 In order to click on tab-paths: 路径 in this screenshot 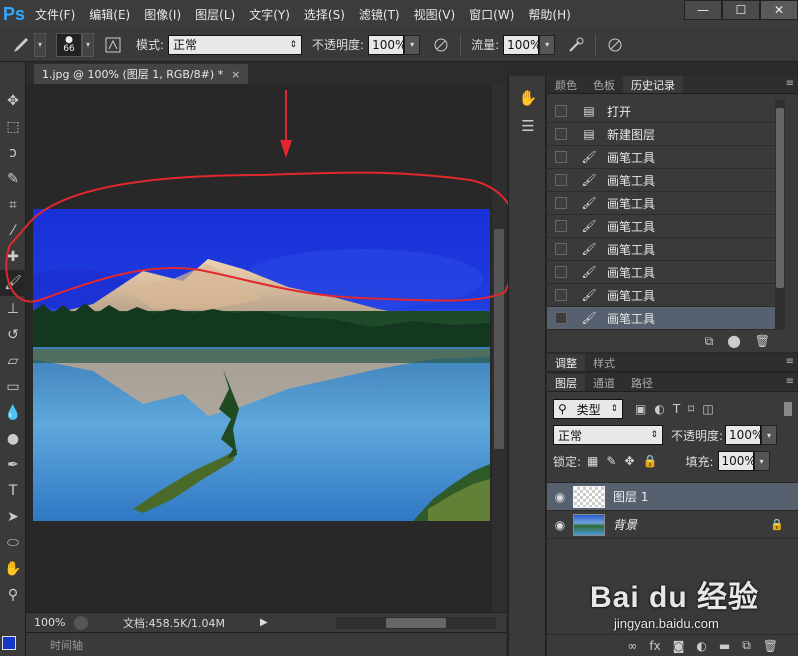, I will do `click(642, 382)`.